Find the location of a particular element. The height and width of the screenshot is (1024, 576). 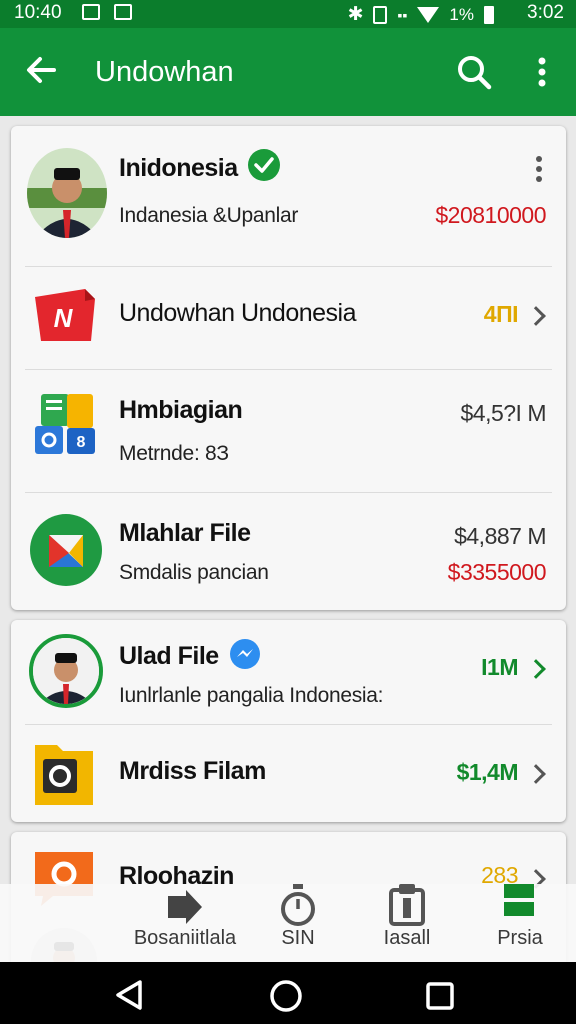

item-subtitle: Metrnde: 8З is located at coordinates (174, 453).